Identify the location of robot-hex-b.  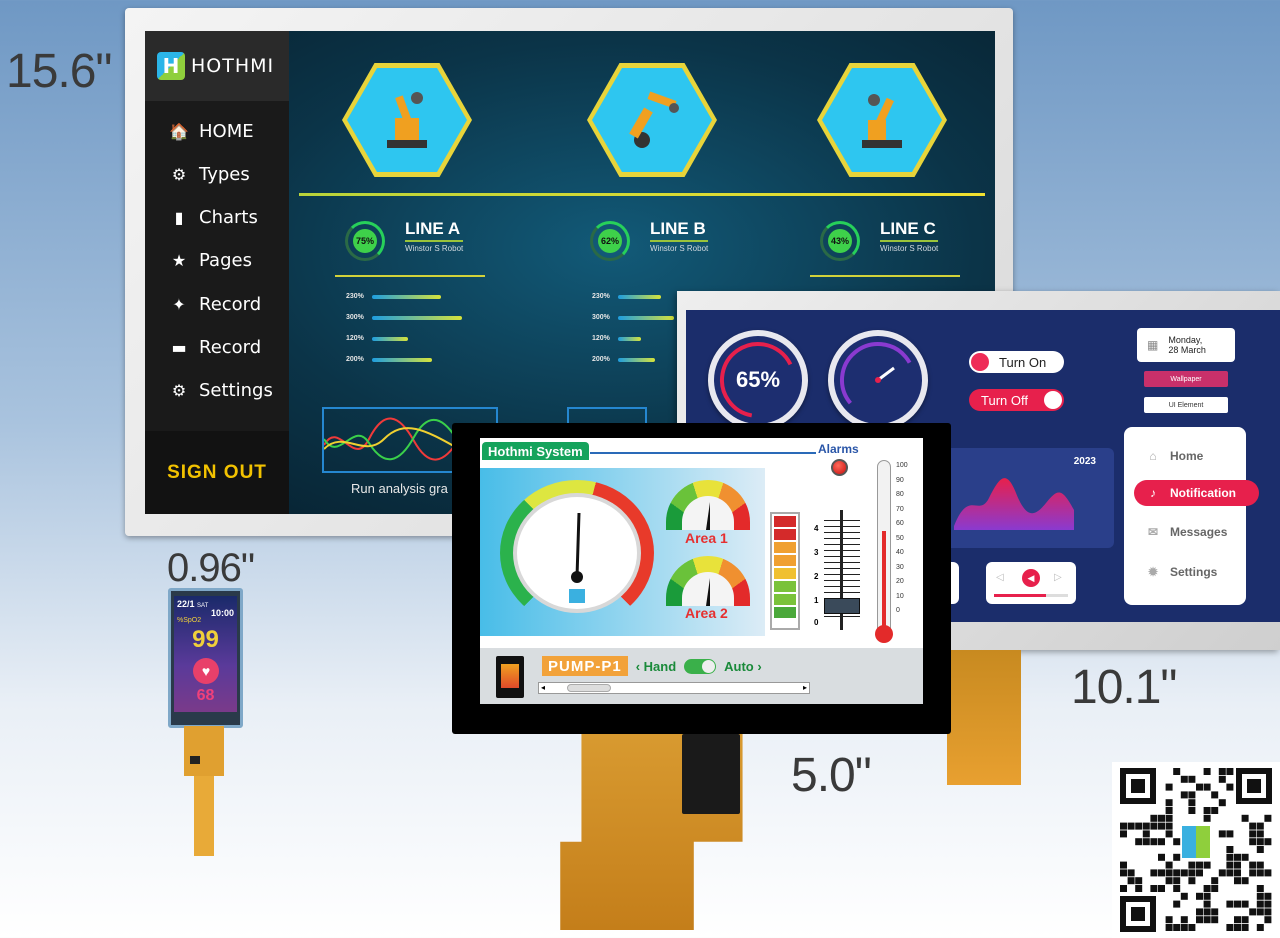
(652, 120).